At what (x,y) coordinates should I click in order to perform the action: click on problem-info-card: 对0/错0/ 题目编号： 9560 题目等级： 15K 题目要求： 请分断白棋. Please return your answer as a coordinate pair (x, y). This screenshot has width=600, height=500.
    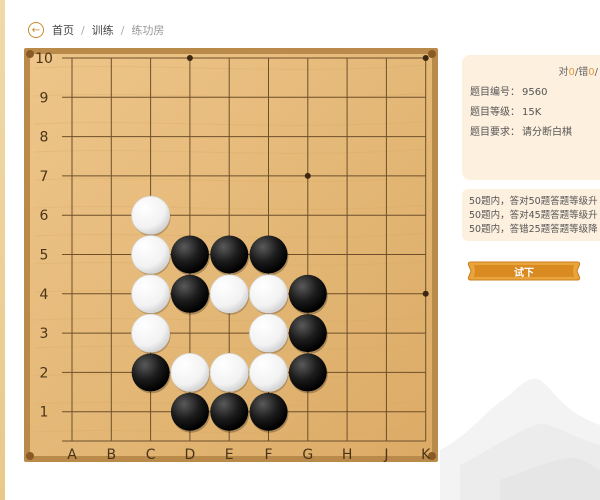
    Looking at the image, I should click on (531, 117).